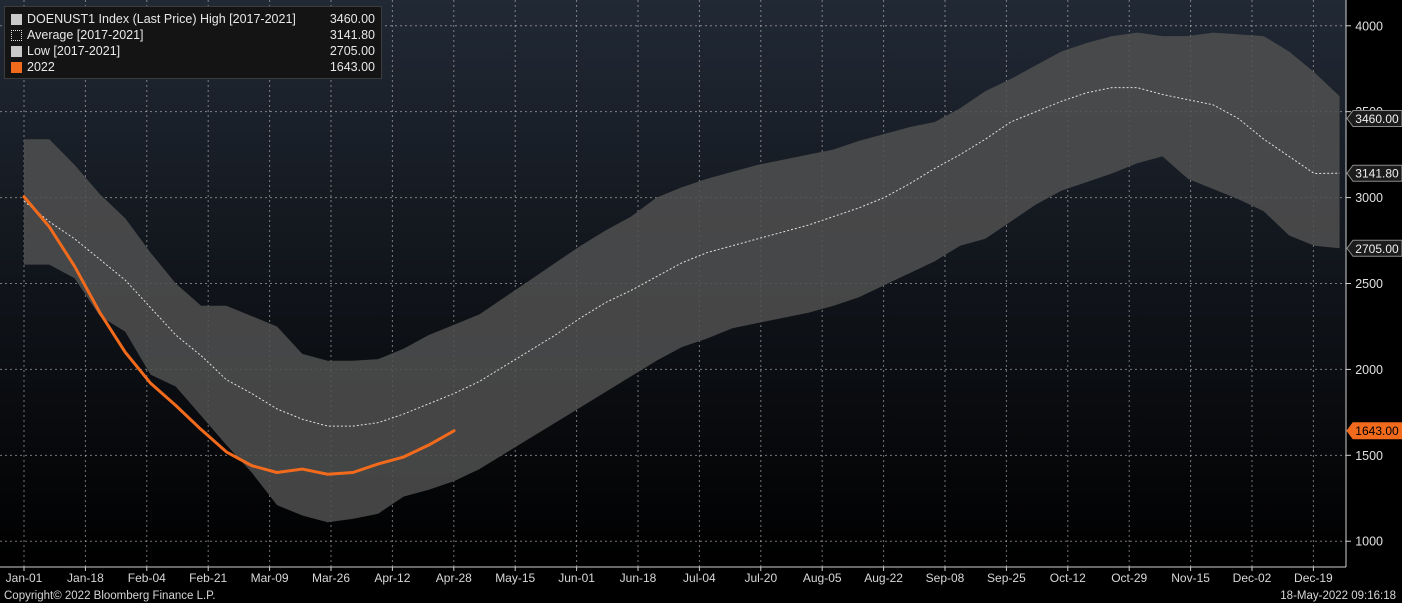 Image resolution: width=1402 pixels, height=603 pixels. What do you see at coordinates (85, 578) in the screenshot?
I see `x-tick-label: Jan-18` at bounding box center [85, 578].